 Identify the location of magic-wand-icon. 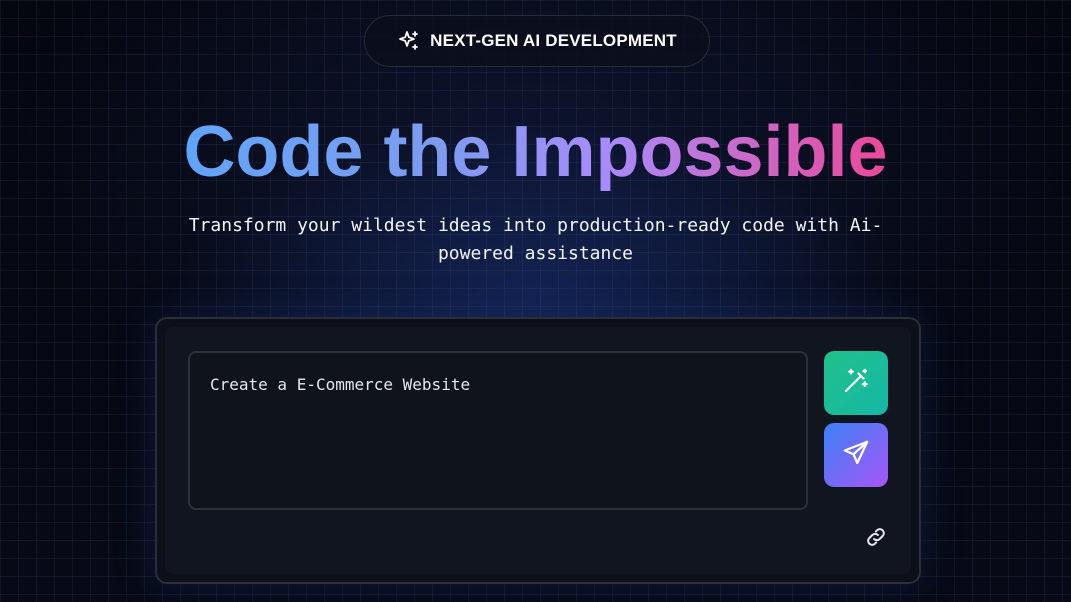
(856, 383).